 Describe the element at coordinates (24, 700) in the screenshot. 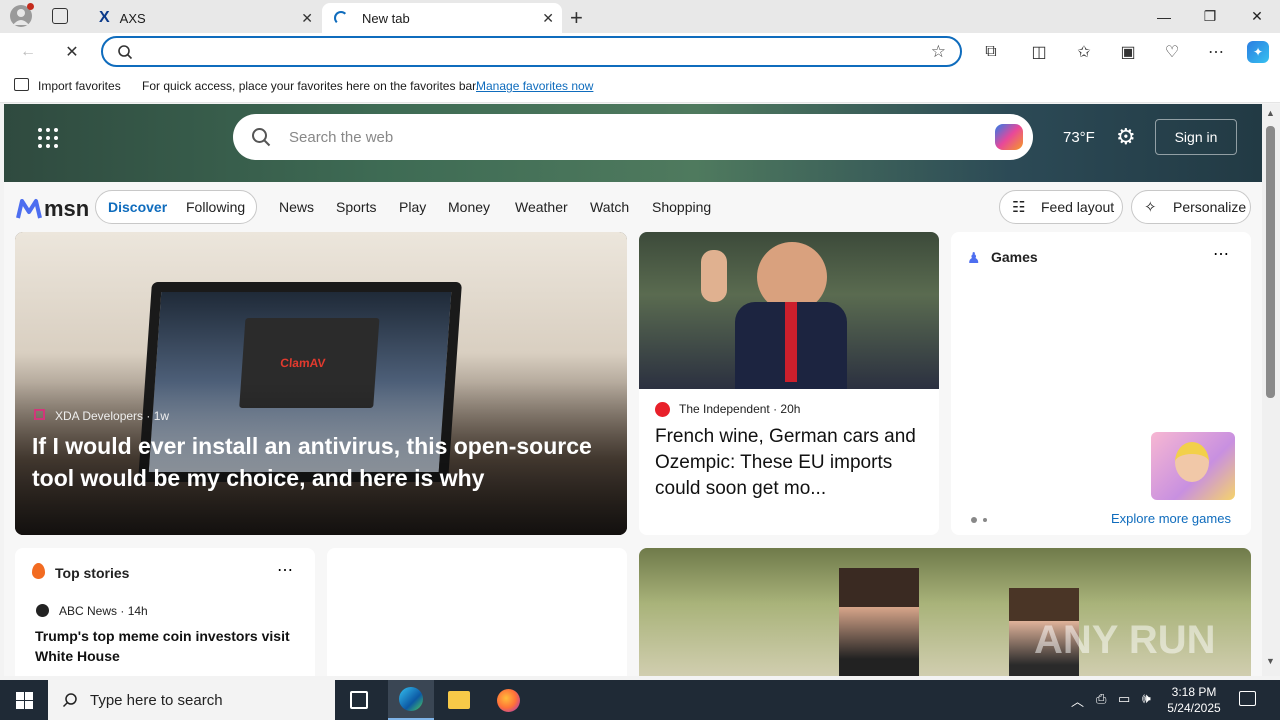

I see `start-button` at that location.